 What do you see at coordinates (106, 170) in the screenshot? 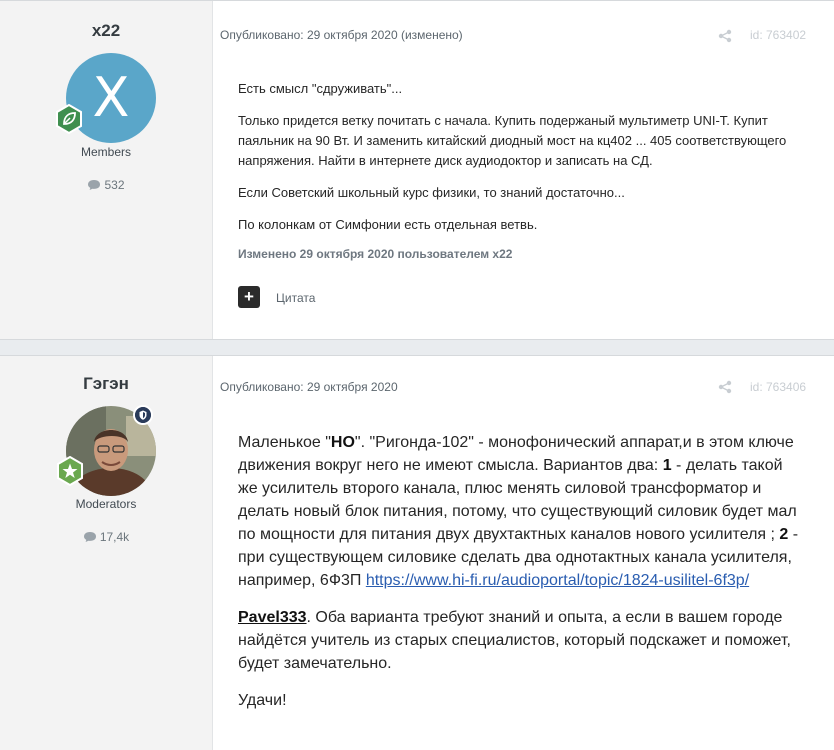
I see `author-panel: x22 X Members 532` at bounding box center [106, 170].